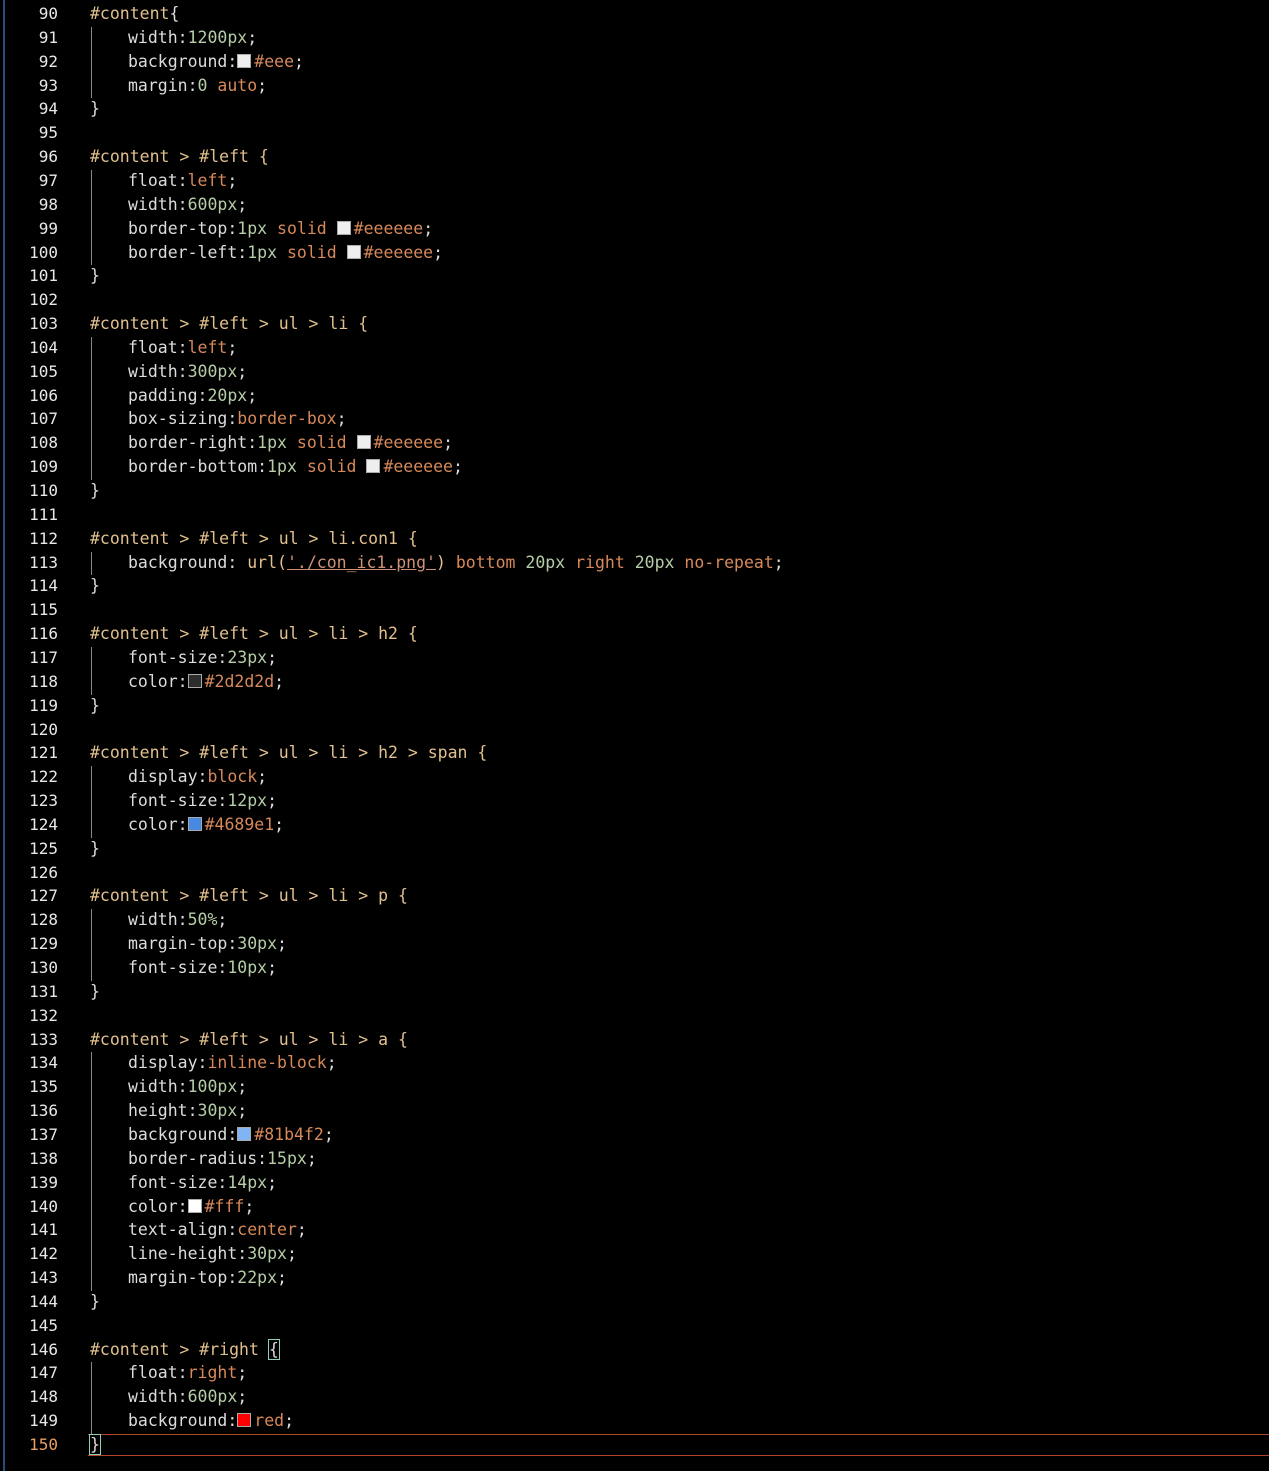  Describe the element at coordinates (188, 443) in the screenshot. I see `code-token: border-right` at that location.